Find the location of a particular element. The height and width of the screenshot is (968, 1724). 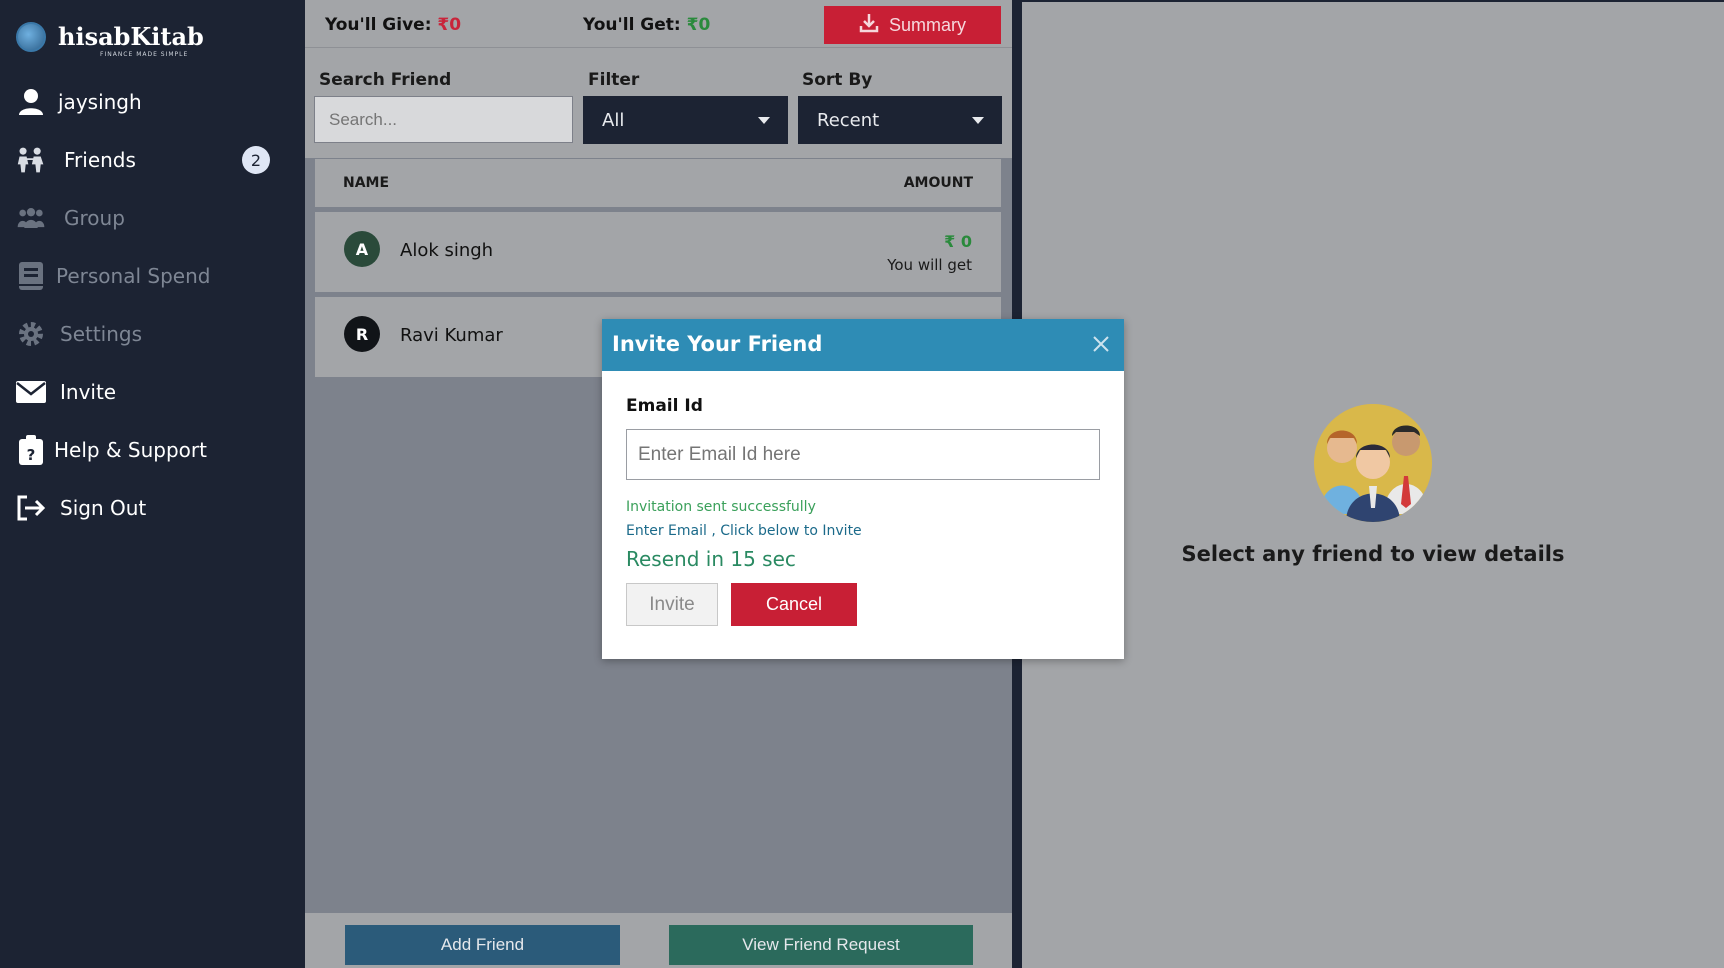

give-label: You'll Give: is located at coordinates (378, 25).